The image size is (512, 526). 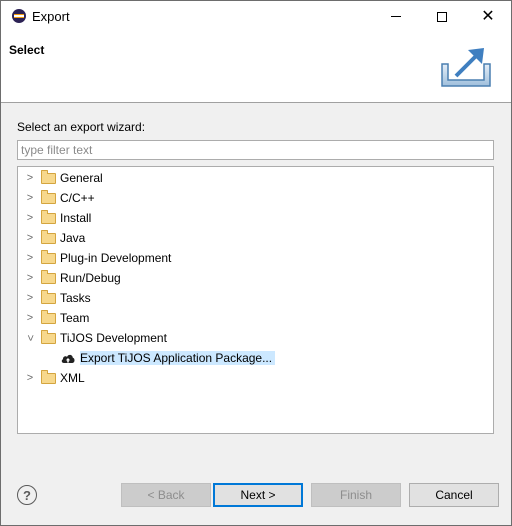 I want to click on tree-item-label: C/C++, so click(x=77, y=198).